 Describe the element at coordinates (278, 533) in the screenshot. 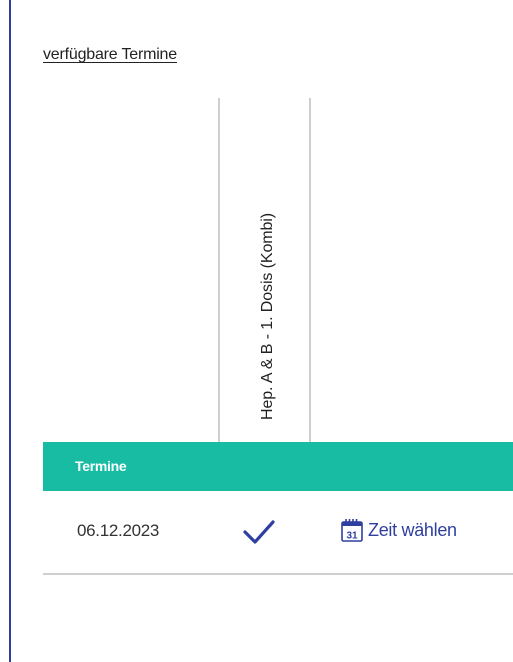

I see `table-row: 06.12.2023 31 Zeit wählen` at that location.